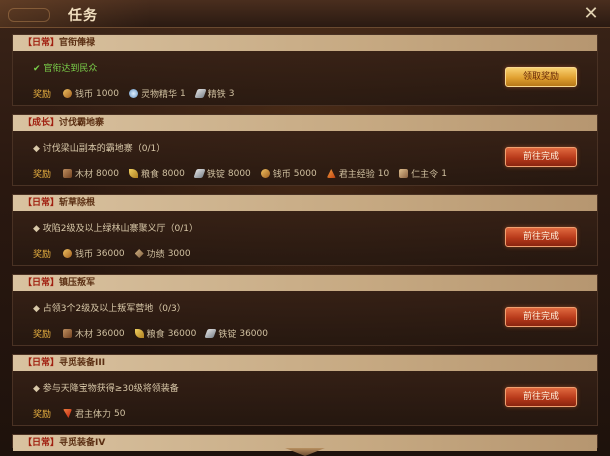 The image size is (610, 456). Describe the element at coordinates (83, 16) in the screenshot. I see `window-title: 任务` at that location.